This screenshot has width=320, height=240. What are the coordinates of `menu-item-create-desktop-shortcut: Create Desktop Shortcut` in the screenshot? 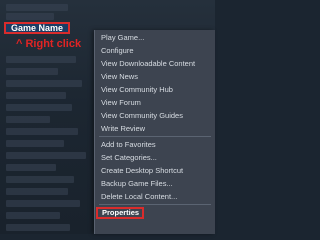 It's located at (142, 171).